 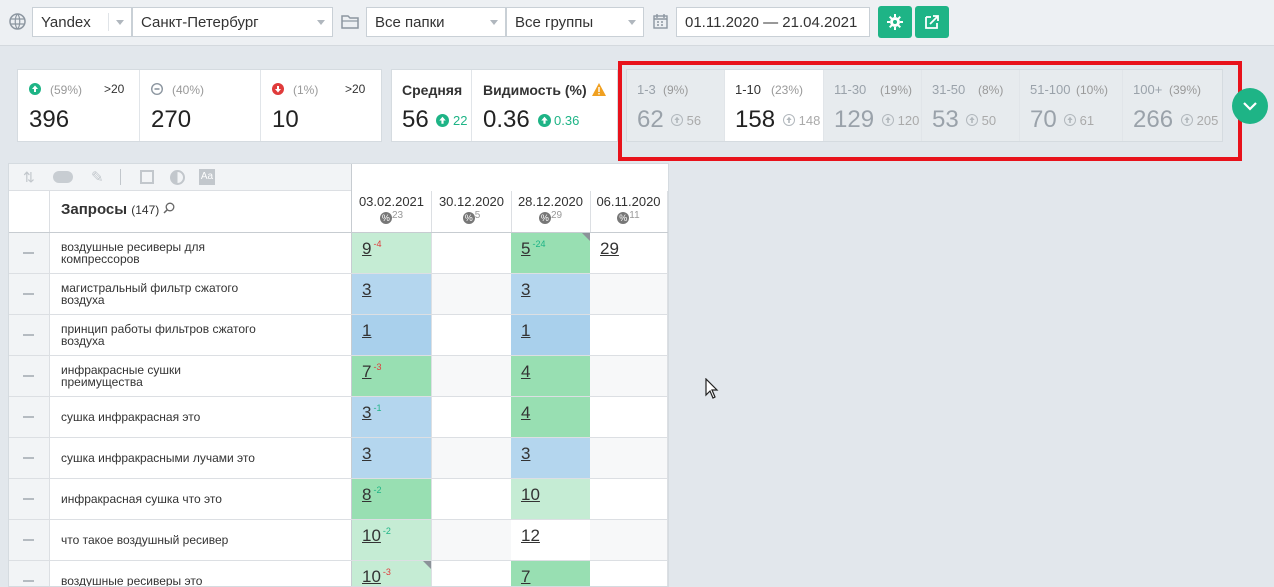 What do you see at coordinates (436, 22) in the screenshot?
I see `folders-select: Все папки` at bounding box center [436, 22].